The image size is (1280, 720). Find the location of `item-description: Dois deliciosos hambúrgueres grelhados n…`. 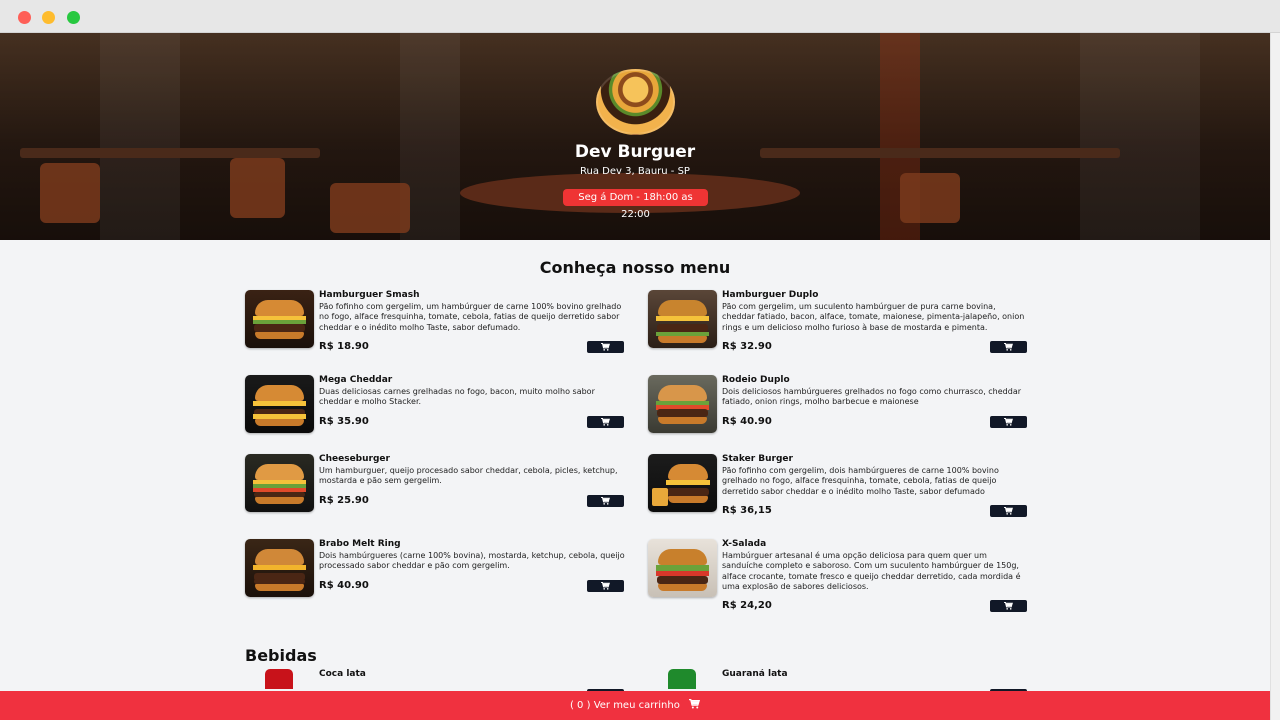

item-description: Dois deliciosos hambúrgueres grelhados n… is located at coordinates (872, 397).